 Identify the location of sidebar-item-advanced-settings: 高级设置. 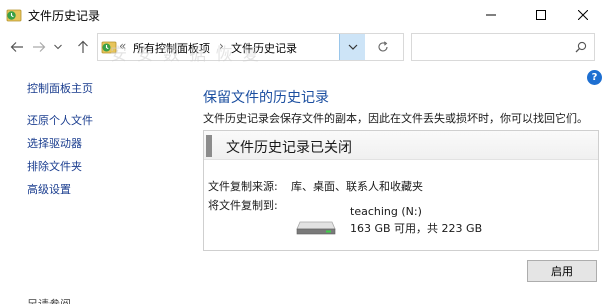
(49, 189).